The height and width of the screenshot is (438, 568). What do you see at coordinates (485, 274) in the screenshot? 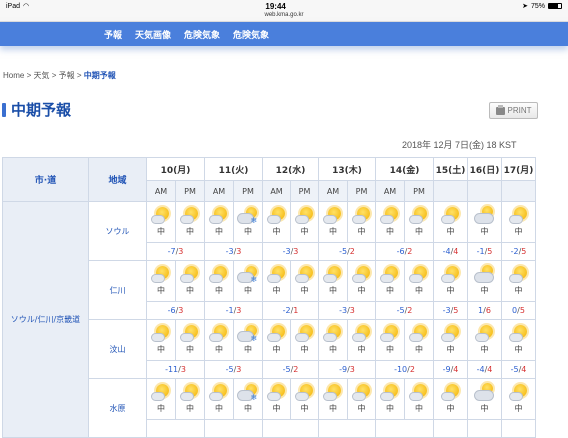
I see `cloud-sun-icon` at bounding box center [485, 274].